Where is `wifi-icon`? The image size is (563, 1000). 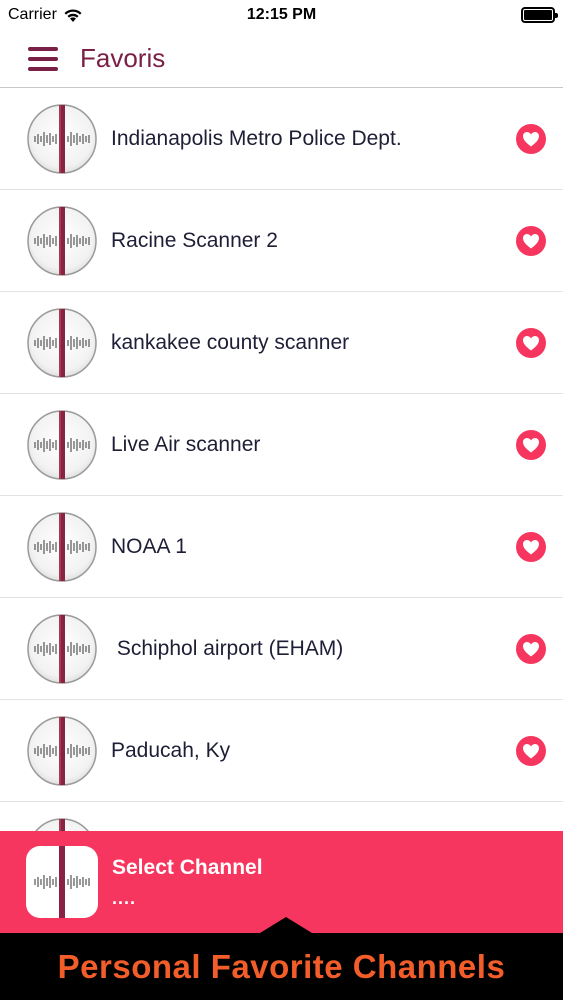 wifi-icon is located at coordinates (73, 15).